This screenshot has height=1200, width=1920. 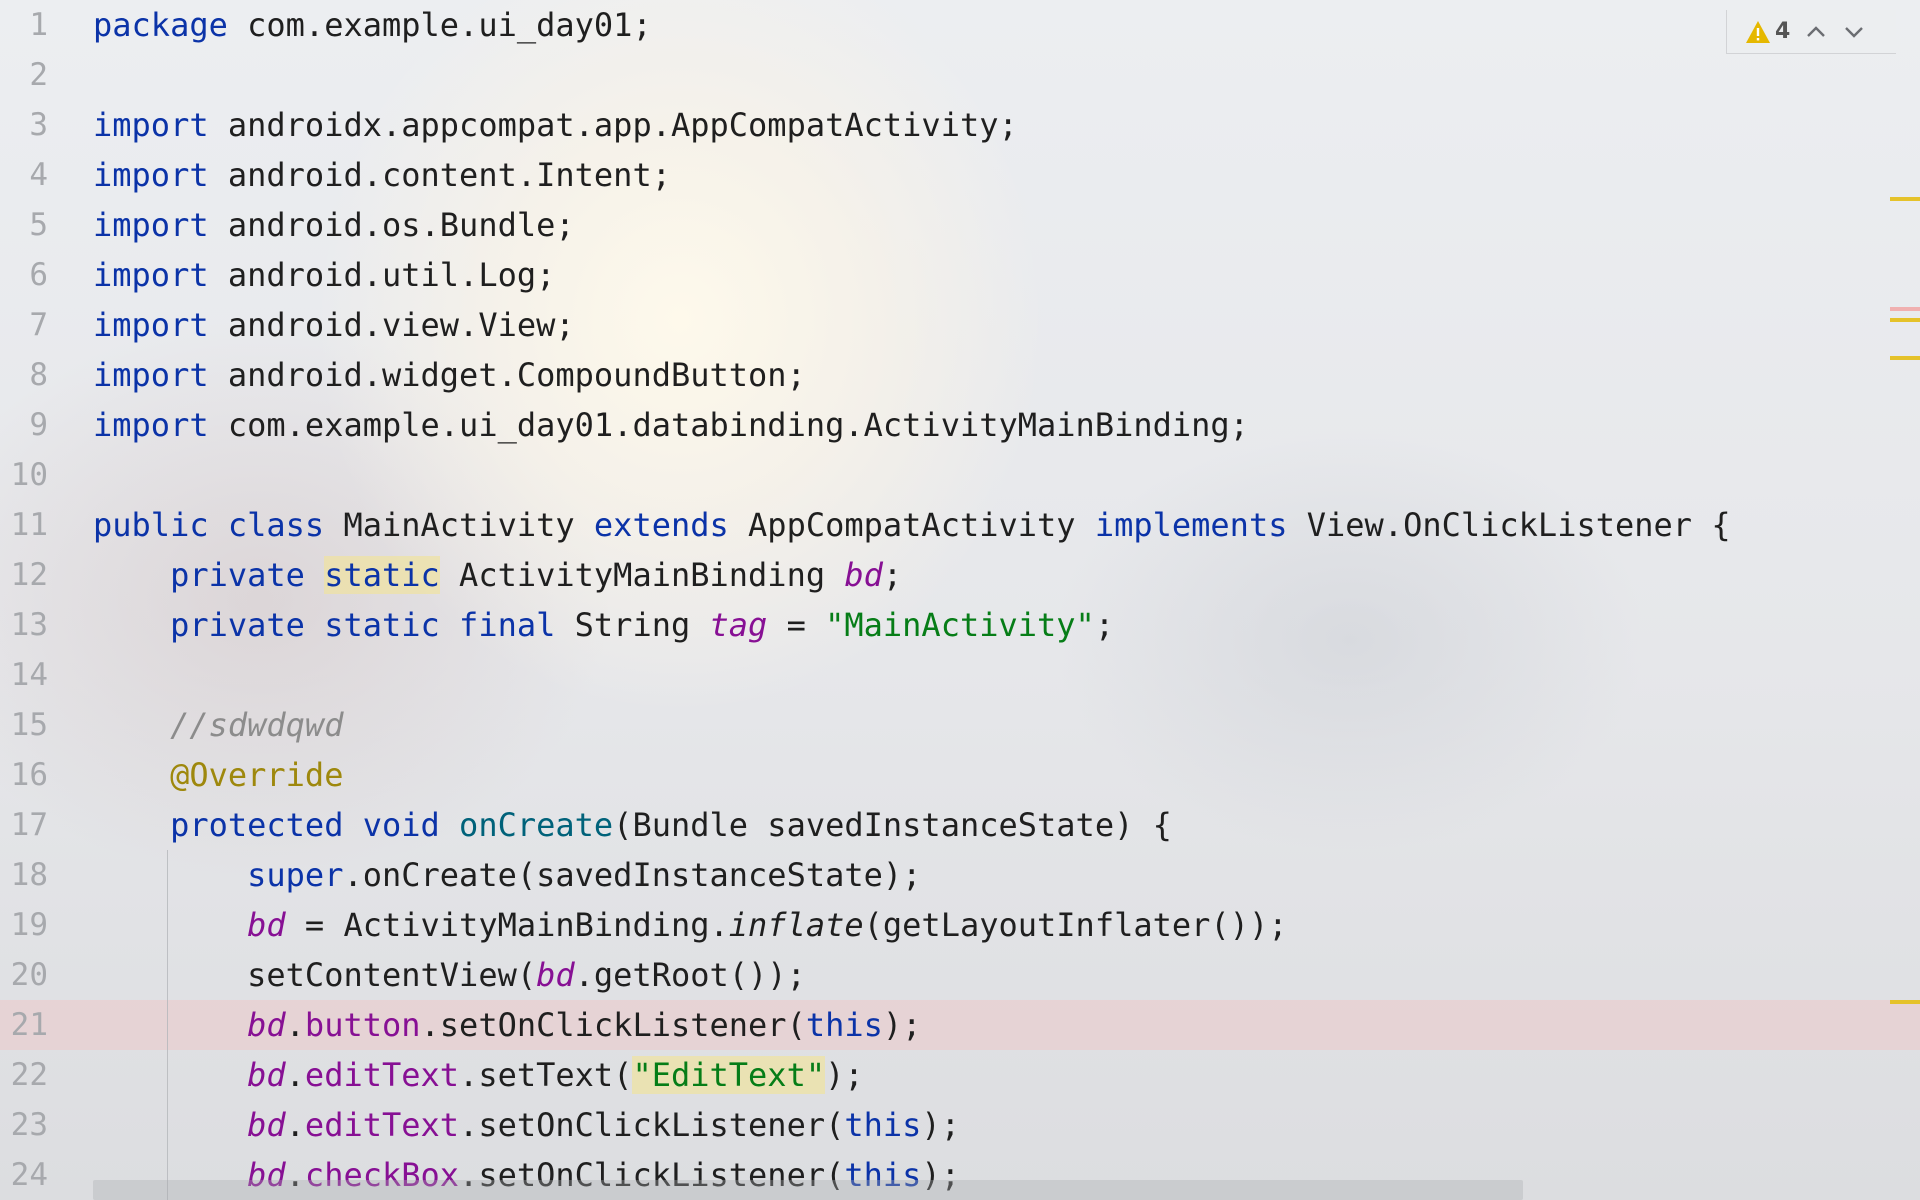 What do you see at coordinates (960, 725) in the screenshot?
I see `code-line: 15 //sdwdqwd` at bounding box center [960, 725].